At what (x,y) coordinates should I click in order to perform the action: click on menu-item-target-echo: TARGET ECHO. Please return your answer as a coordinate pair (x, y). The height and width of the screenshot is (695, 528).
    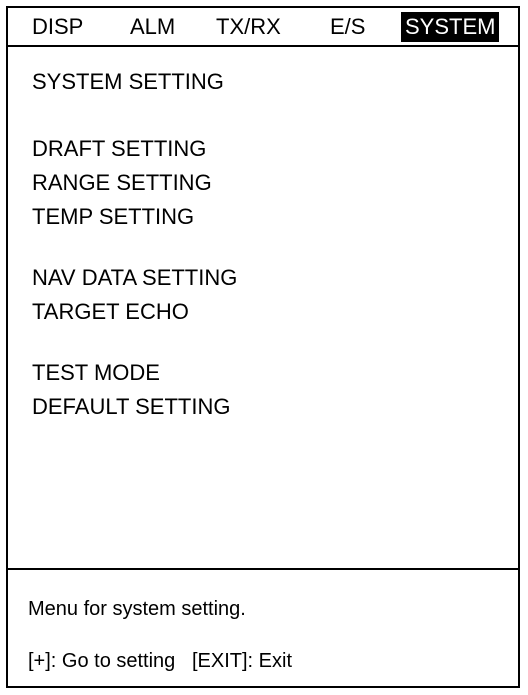
    Looking at the image, I should click on (110, 312).